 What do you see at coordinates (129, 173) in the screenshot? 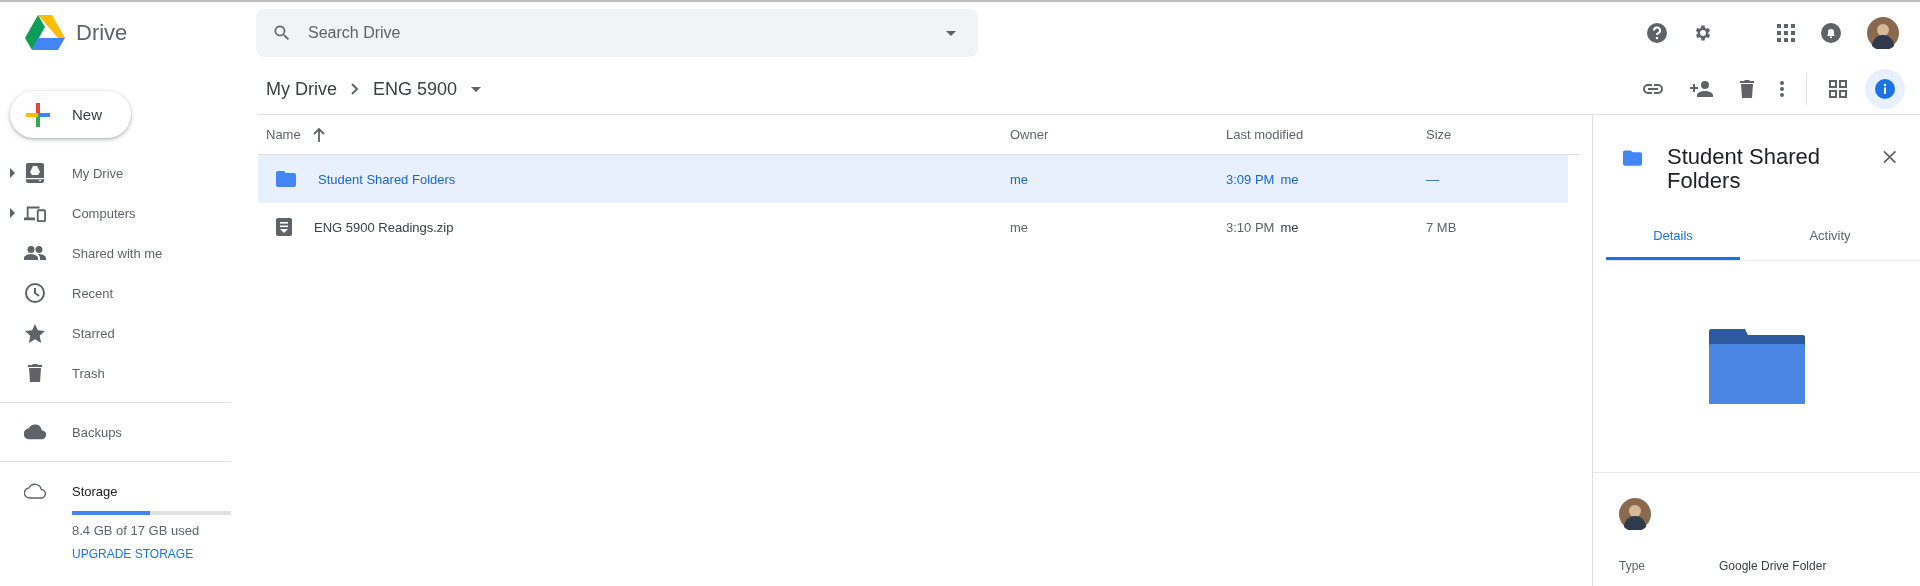
I see `sidebar-item: My Drive` at bounding box center [129, 173].